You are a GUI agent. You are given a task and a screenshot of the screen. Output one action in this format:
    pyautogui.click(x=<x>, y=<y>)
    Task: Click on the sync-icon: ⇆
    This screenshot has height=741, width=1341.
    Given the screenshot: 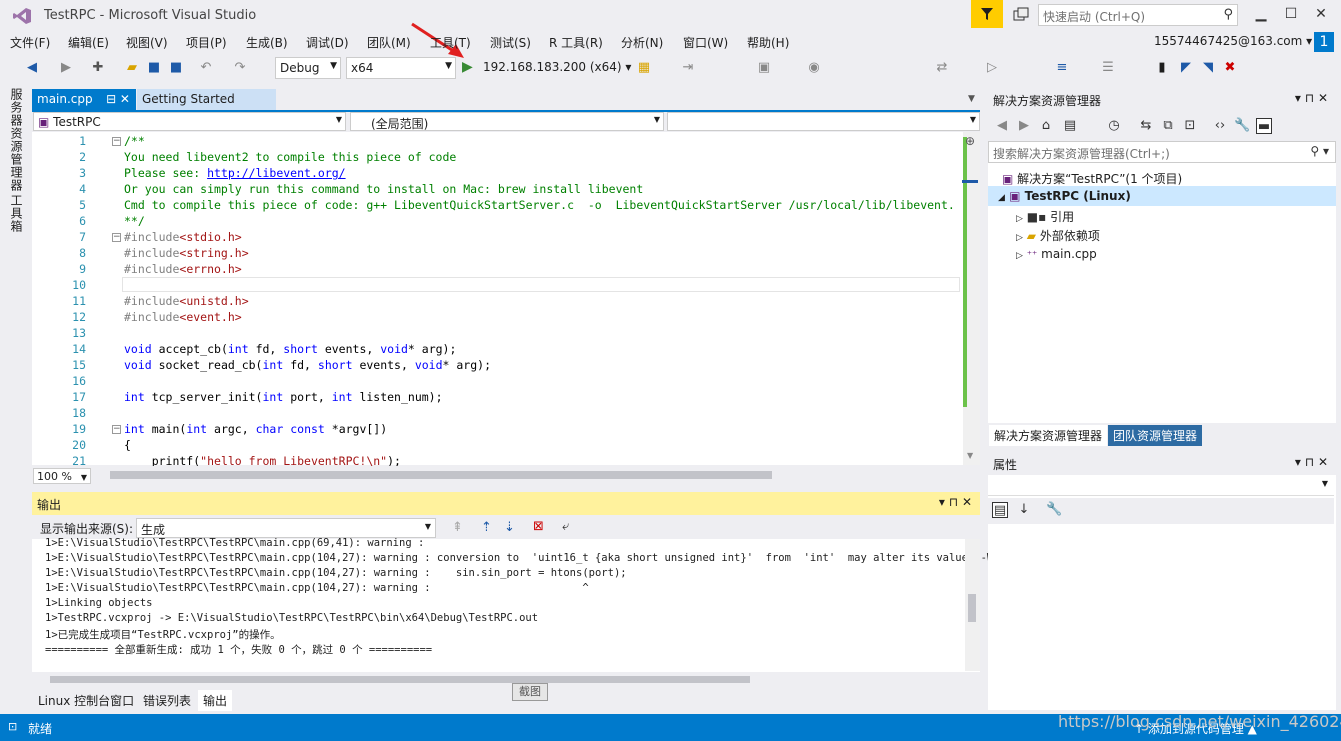 What is the action you would take?
    pyautogui.click(x=1146, y=126)
    